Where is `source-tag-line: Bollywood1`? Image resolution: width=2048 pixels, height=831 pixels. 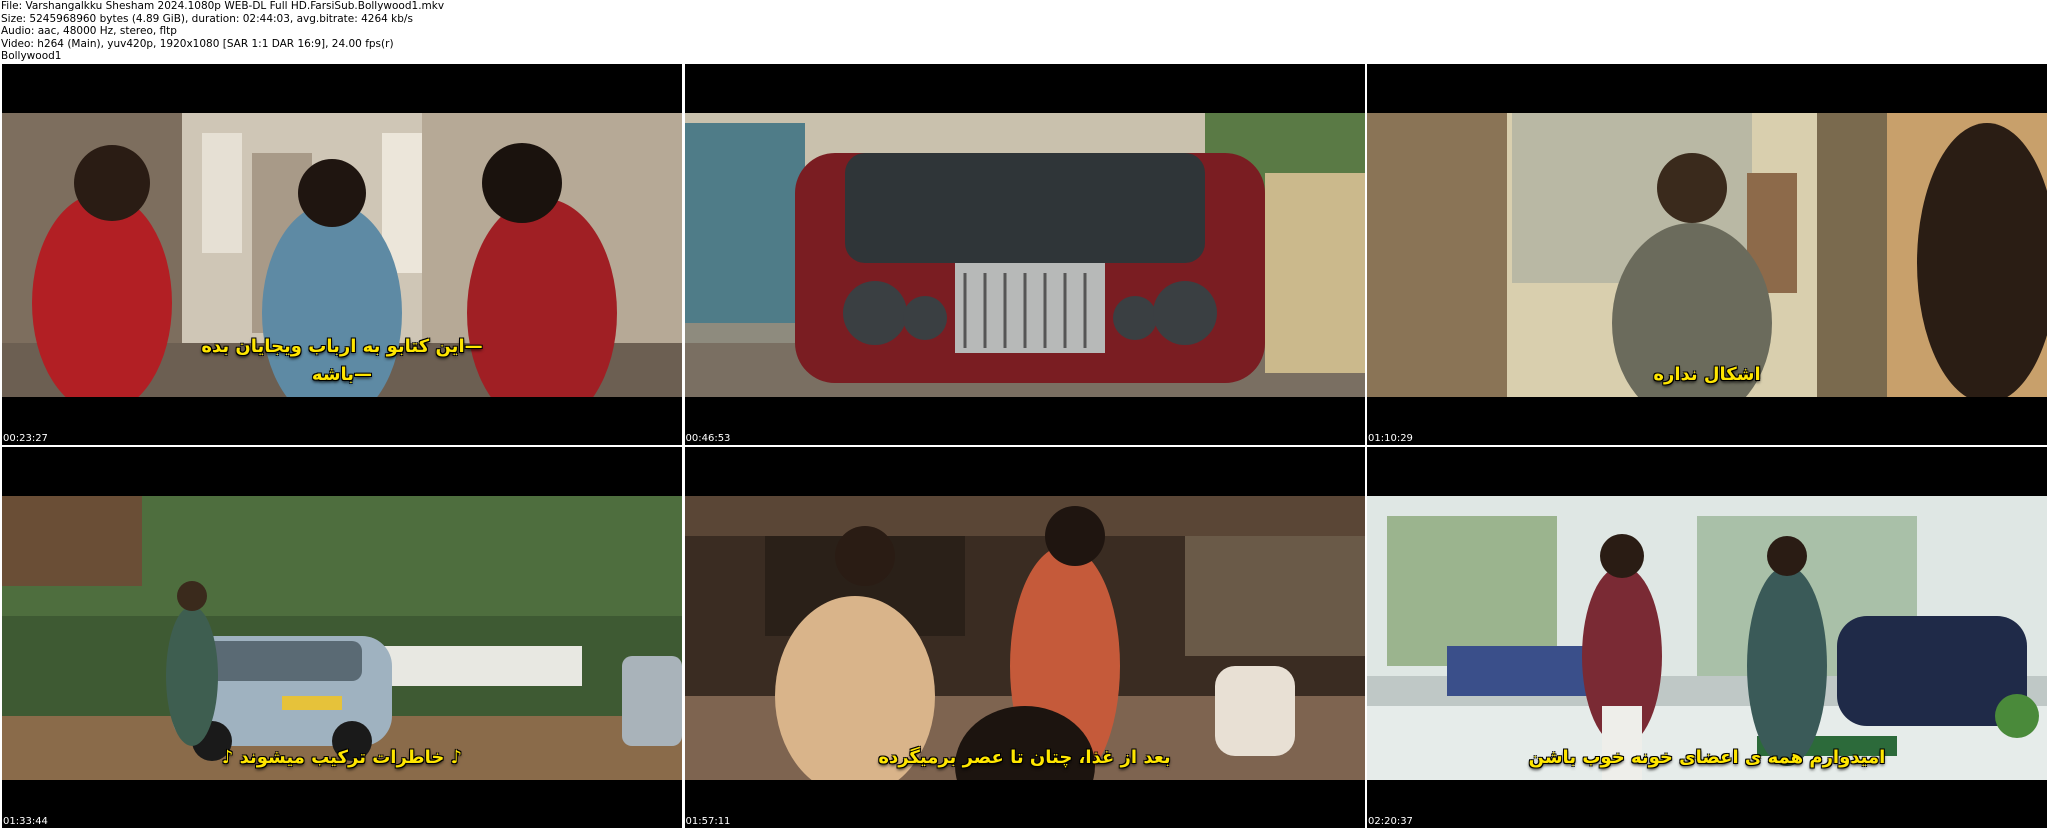
source-tag-line: Bollywood1 is located at coordinates (31, 56).